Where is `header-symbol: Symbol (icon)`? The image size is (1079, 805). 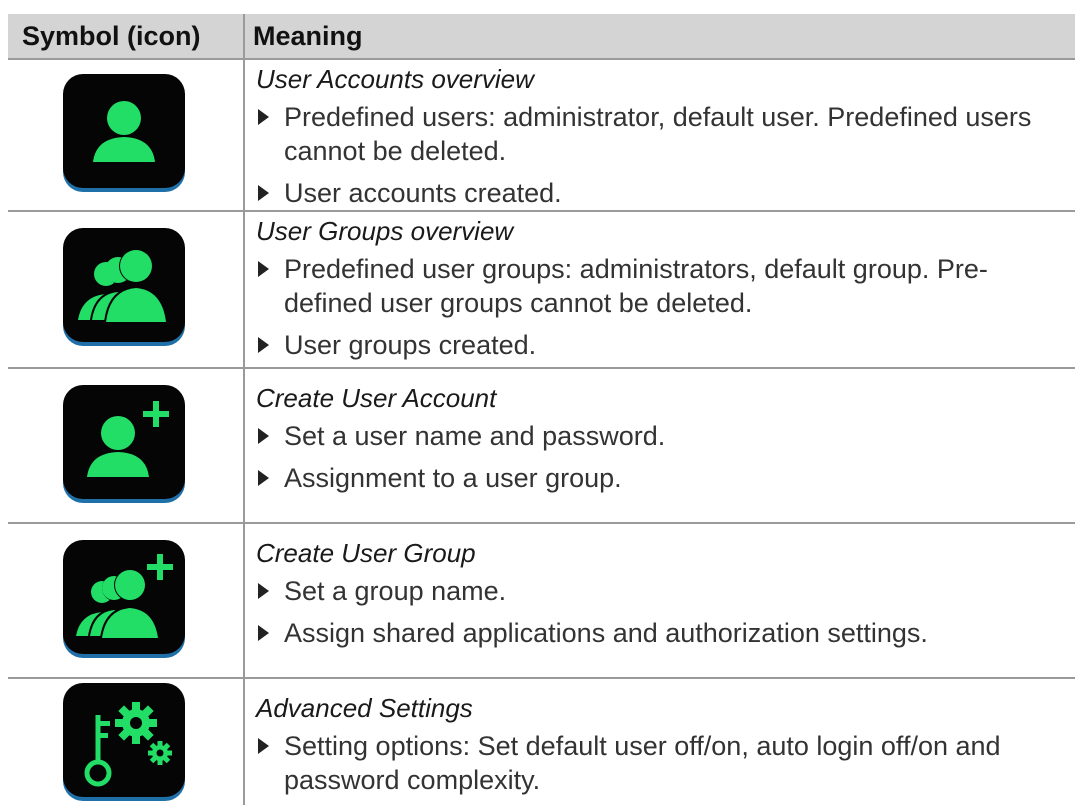 header-symbol: Symbol (icon) is located at coordinates (111, 36).